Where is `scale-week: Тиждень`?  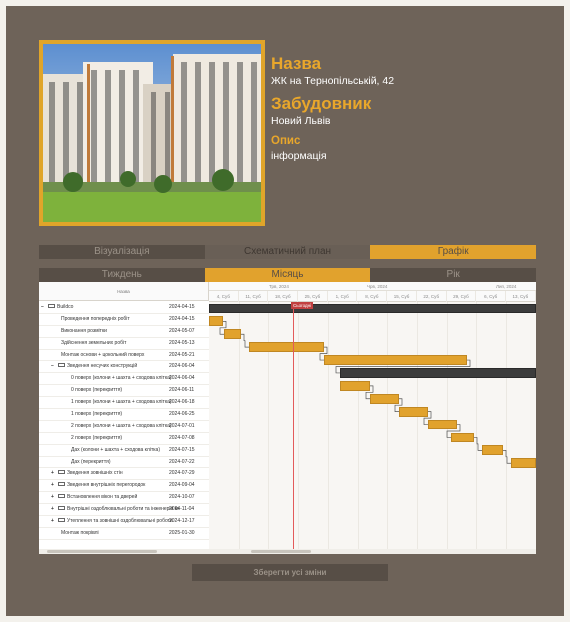 scale-week: Тиждень is located at coordinates (122, 275).